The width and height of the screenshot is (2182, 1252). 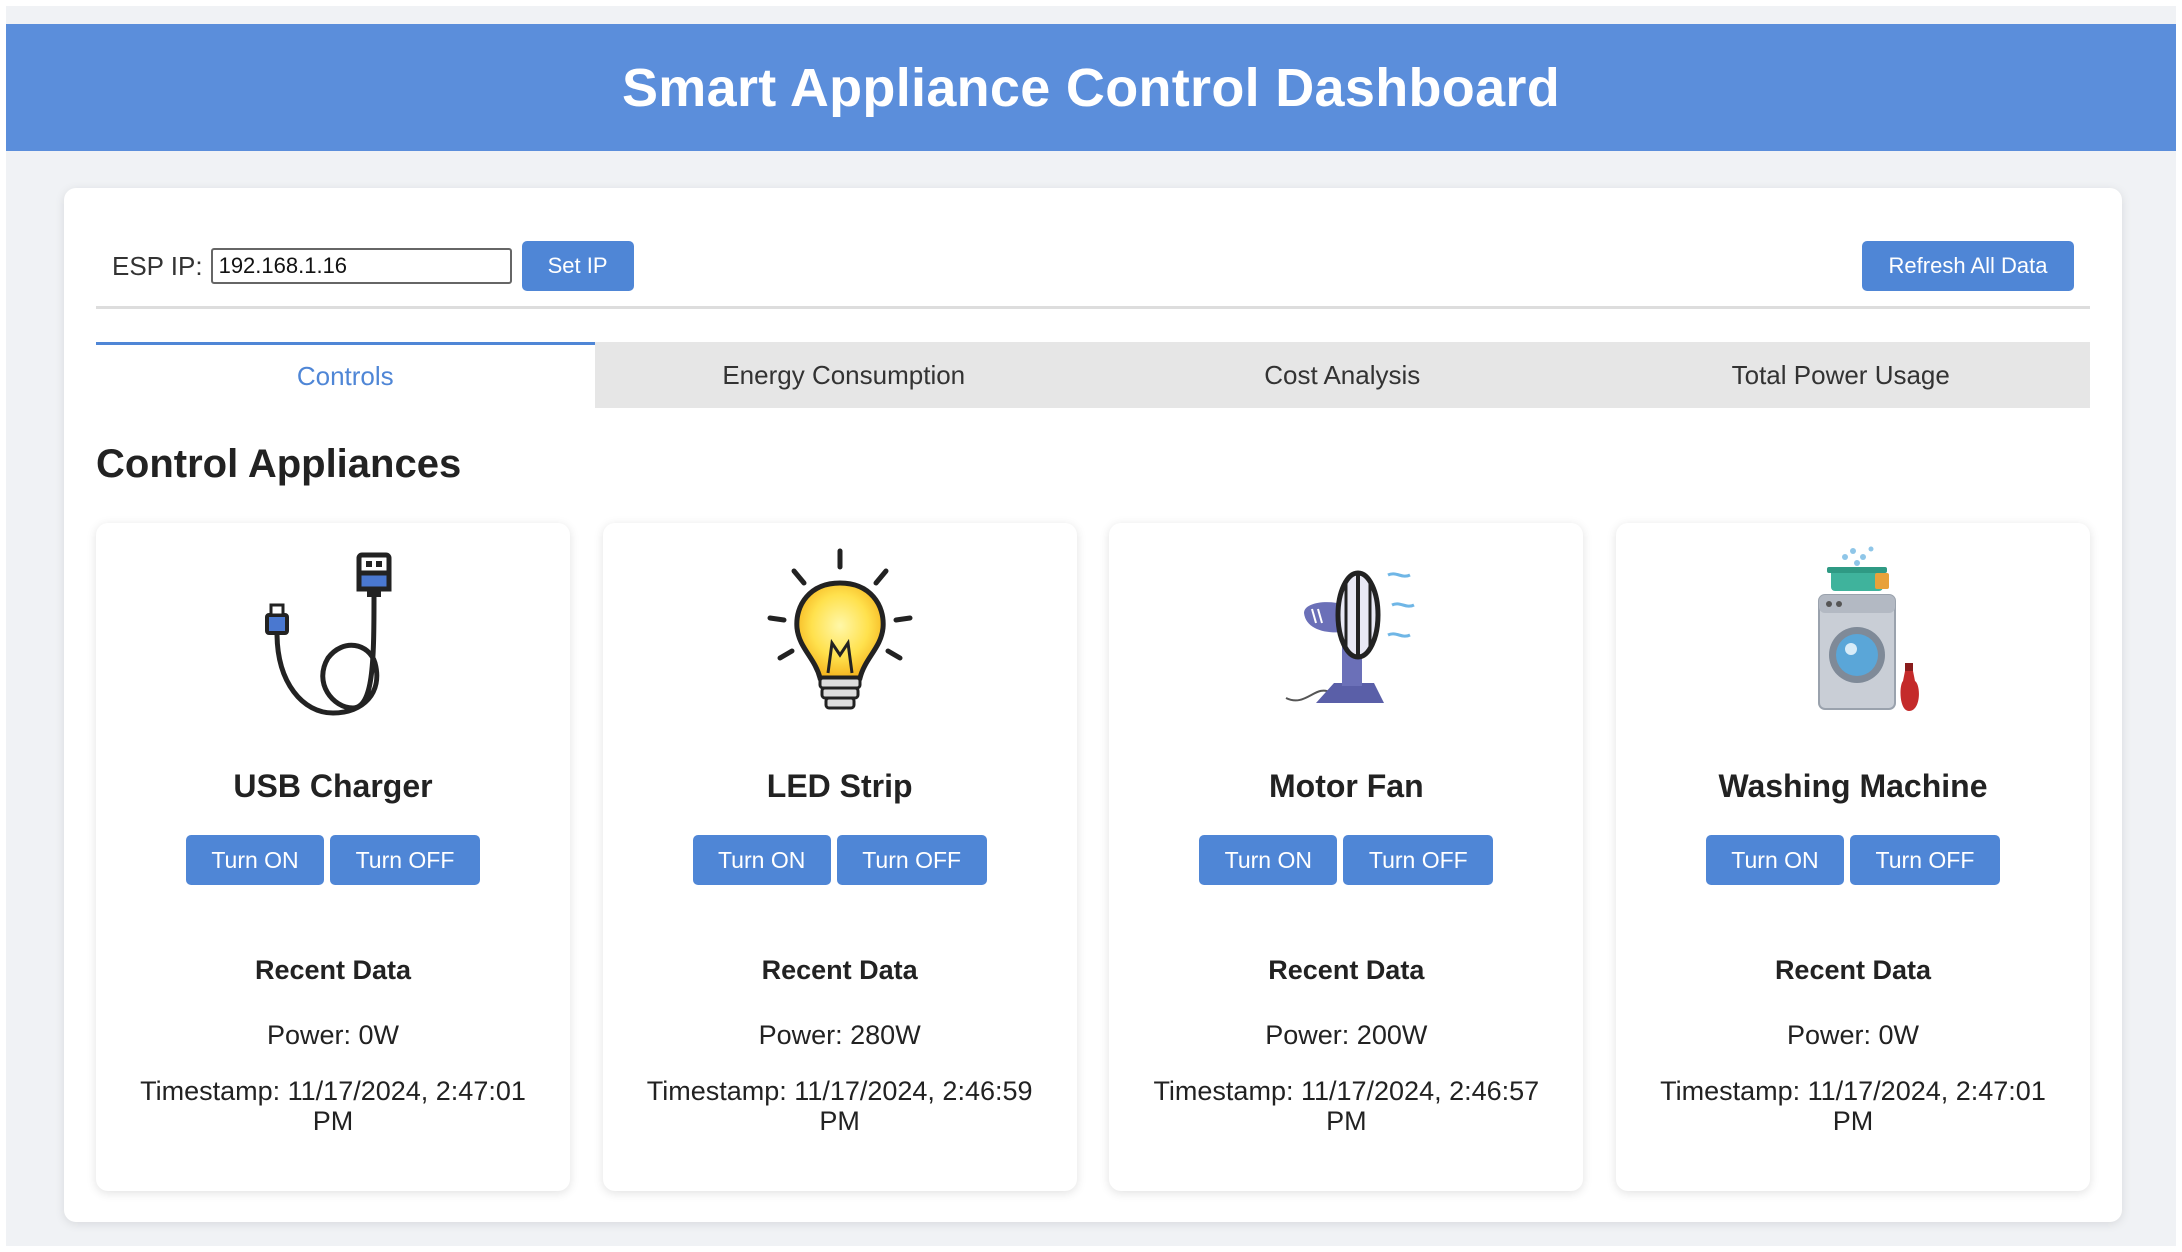 What do you see at coordinates (1968, 266) in the screenshot?
I see `refresh-all-data-button: Refresh All Data` at bounding box center [1968, 266].